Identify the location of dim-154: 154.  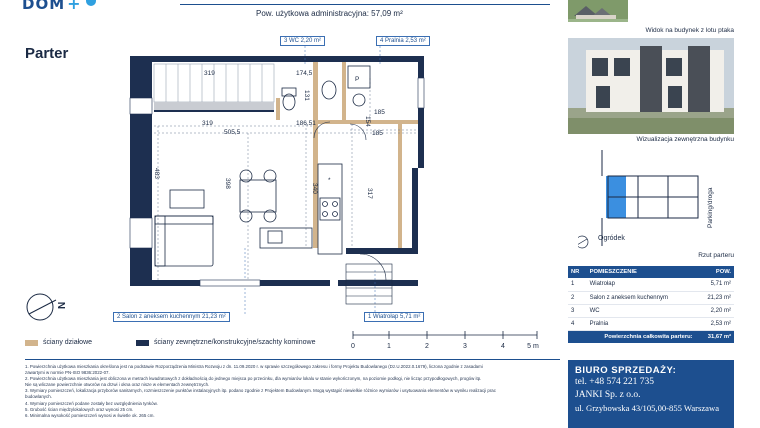
(367, 121).